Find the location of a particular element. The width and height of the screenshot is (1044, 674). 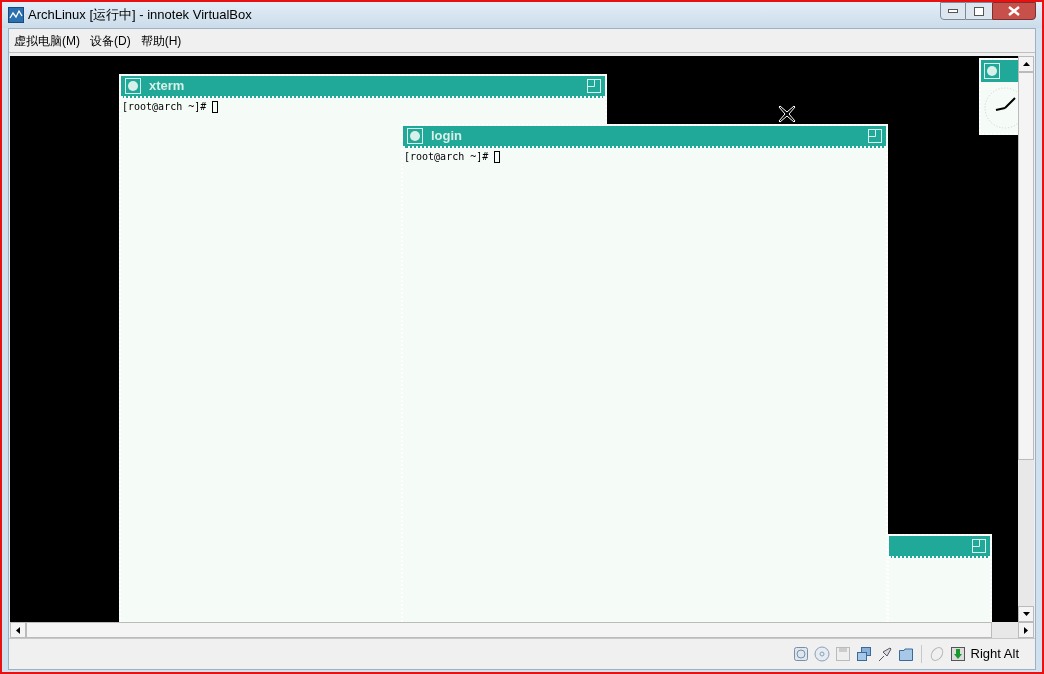

left-arrow-icon is located at coordinates (18, 630).